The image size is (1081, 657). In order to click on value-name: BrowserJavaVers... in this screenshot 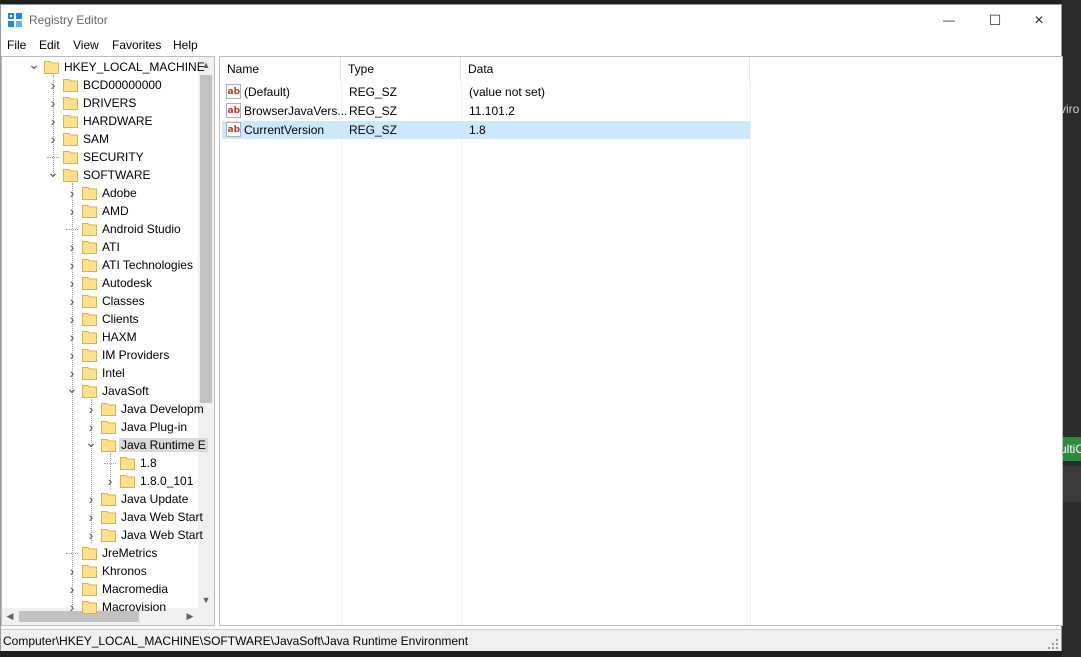, I will do `click(296, 111)`.